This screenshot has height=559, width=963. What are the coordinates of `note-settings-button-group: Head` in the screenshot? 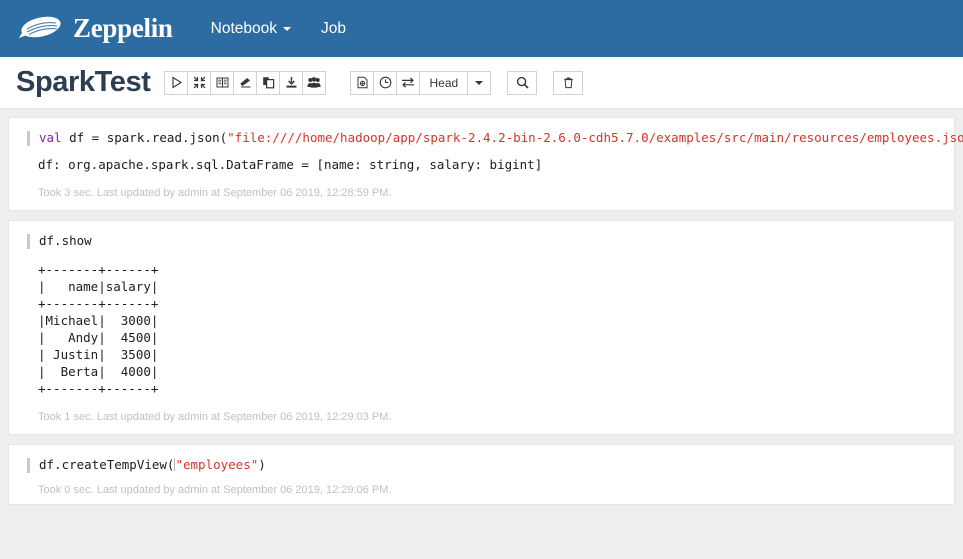 It's located at (421, 82).